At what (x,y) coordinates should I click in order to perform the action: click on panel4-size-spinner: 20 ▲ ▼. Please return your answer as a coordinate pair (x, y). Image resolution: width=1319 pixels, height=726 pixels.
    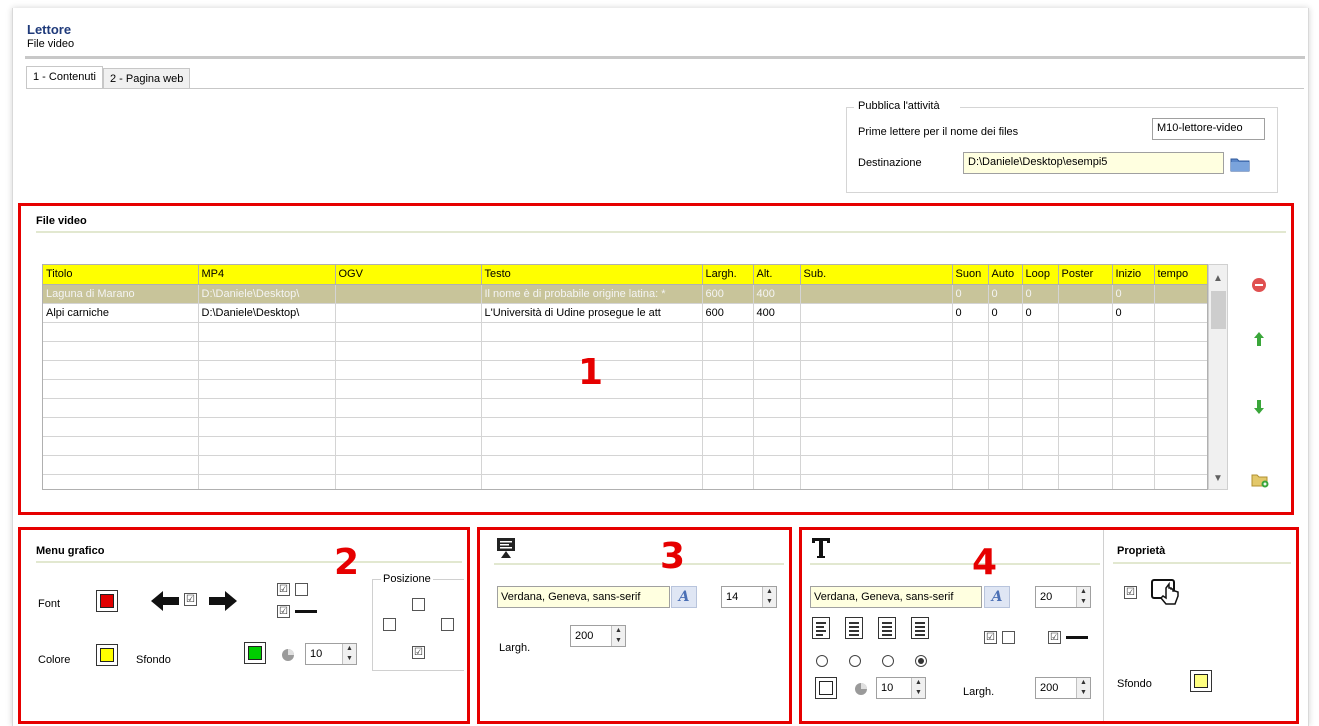
    Looking at the image, I should click on (1063, 597).